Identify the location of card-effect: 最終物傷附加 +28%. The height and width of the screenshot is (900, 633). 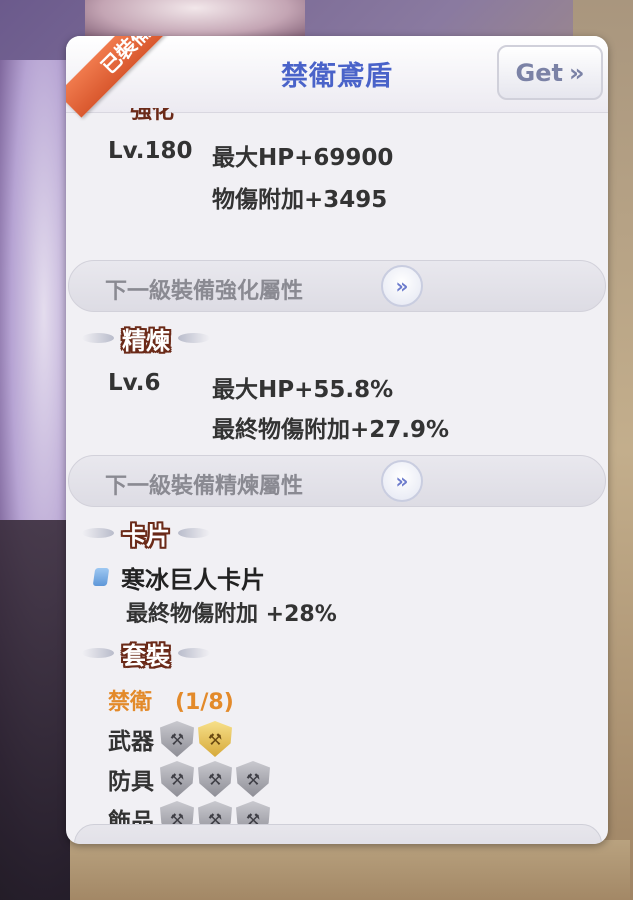
(231, 614).